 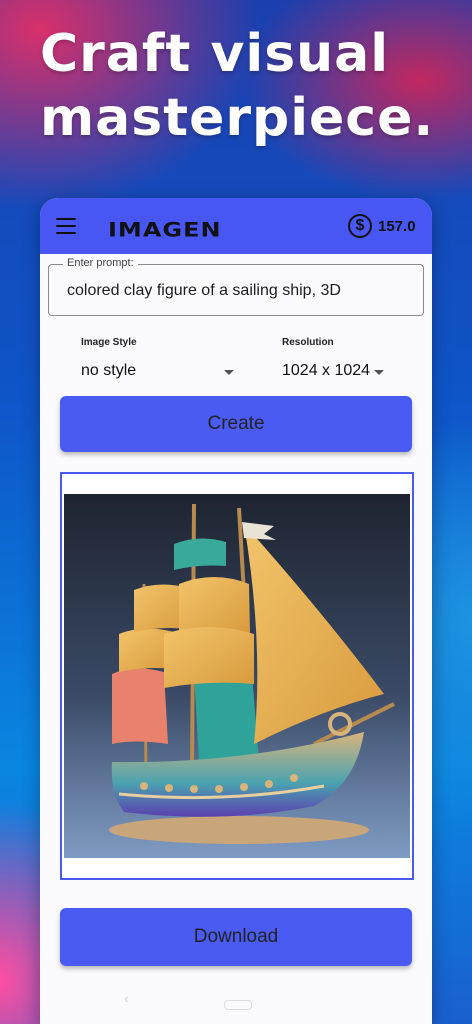 I want to click on promo-headline: Craft visual masterpiece., so click(x=237, y=86).